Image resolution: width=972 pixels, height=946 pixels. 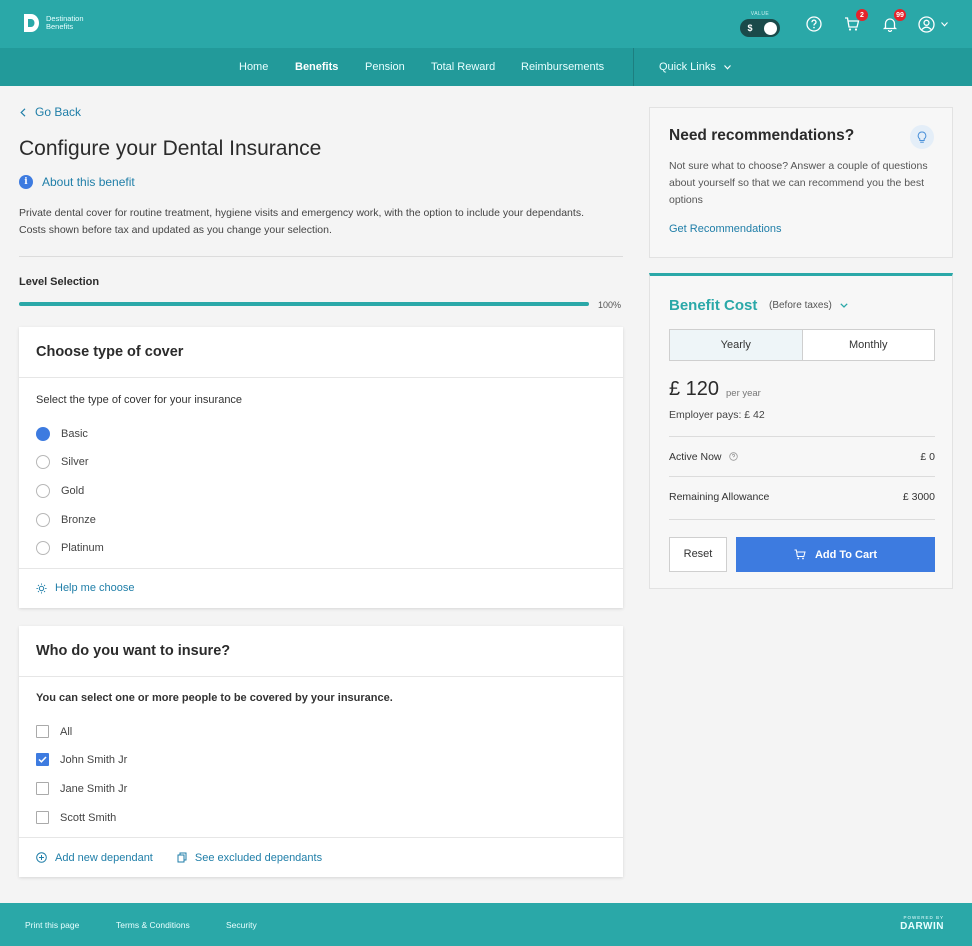 I want to click on currency-symbol: $, so click(x=750, y=28).